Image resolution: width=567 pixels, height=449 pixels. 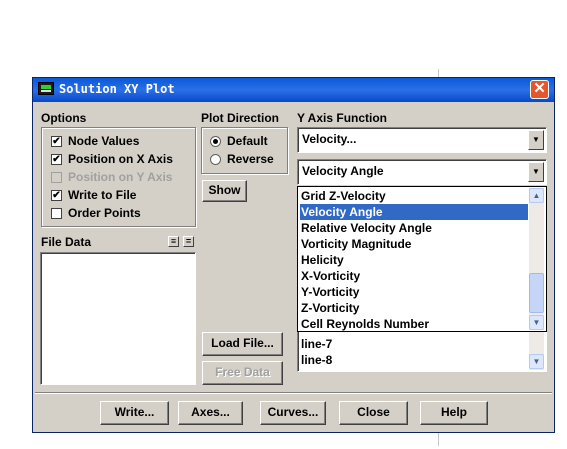 What do you see at coordinates (293, 393) in the screenshot?
I see `bottom-separator` at bounding box center [293, 393].